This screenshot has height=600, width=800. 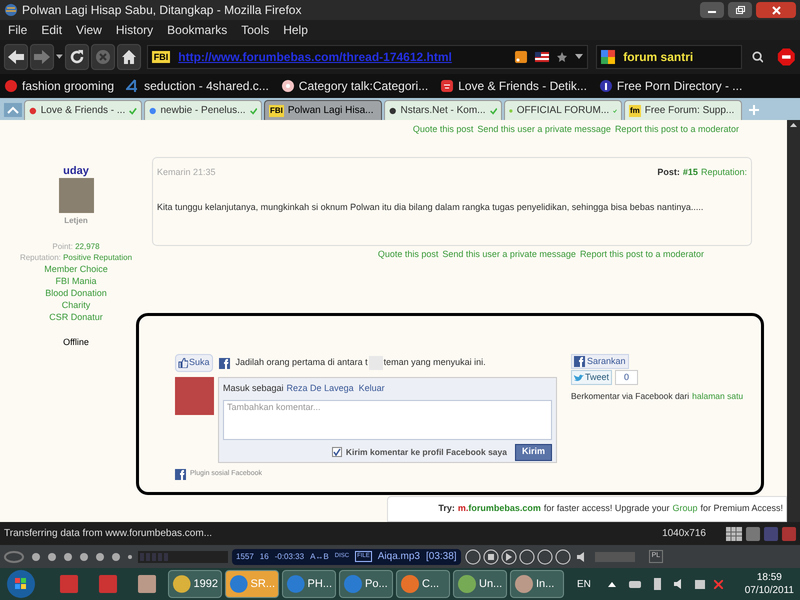 I want to click on back-button, so click(x=16, y=57).